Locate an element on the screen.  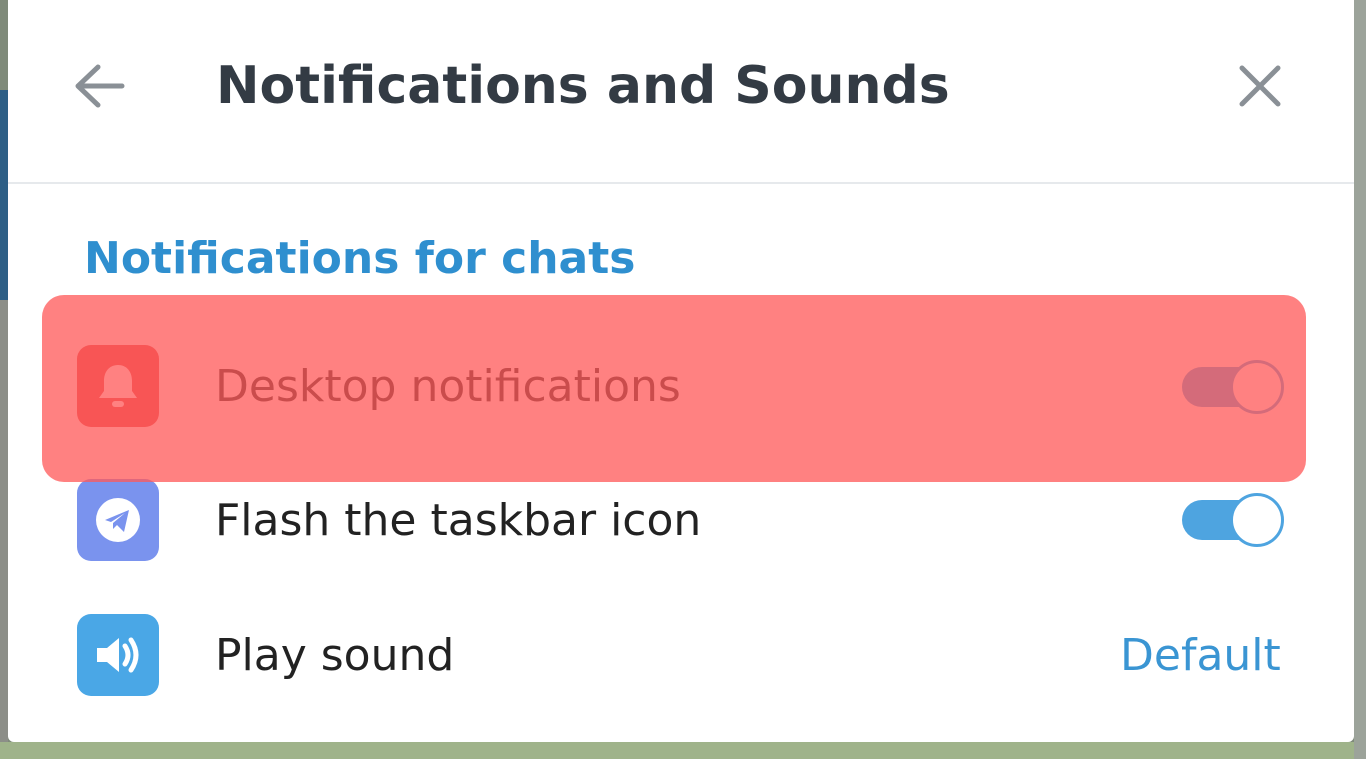
back-button is located at coordinates (100, 86).